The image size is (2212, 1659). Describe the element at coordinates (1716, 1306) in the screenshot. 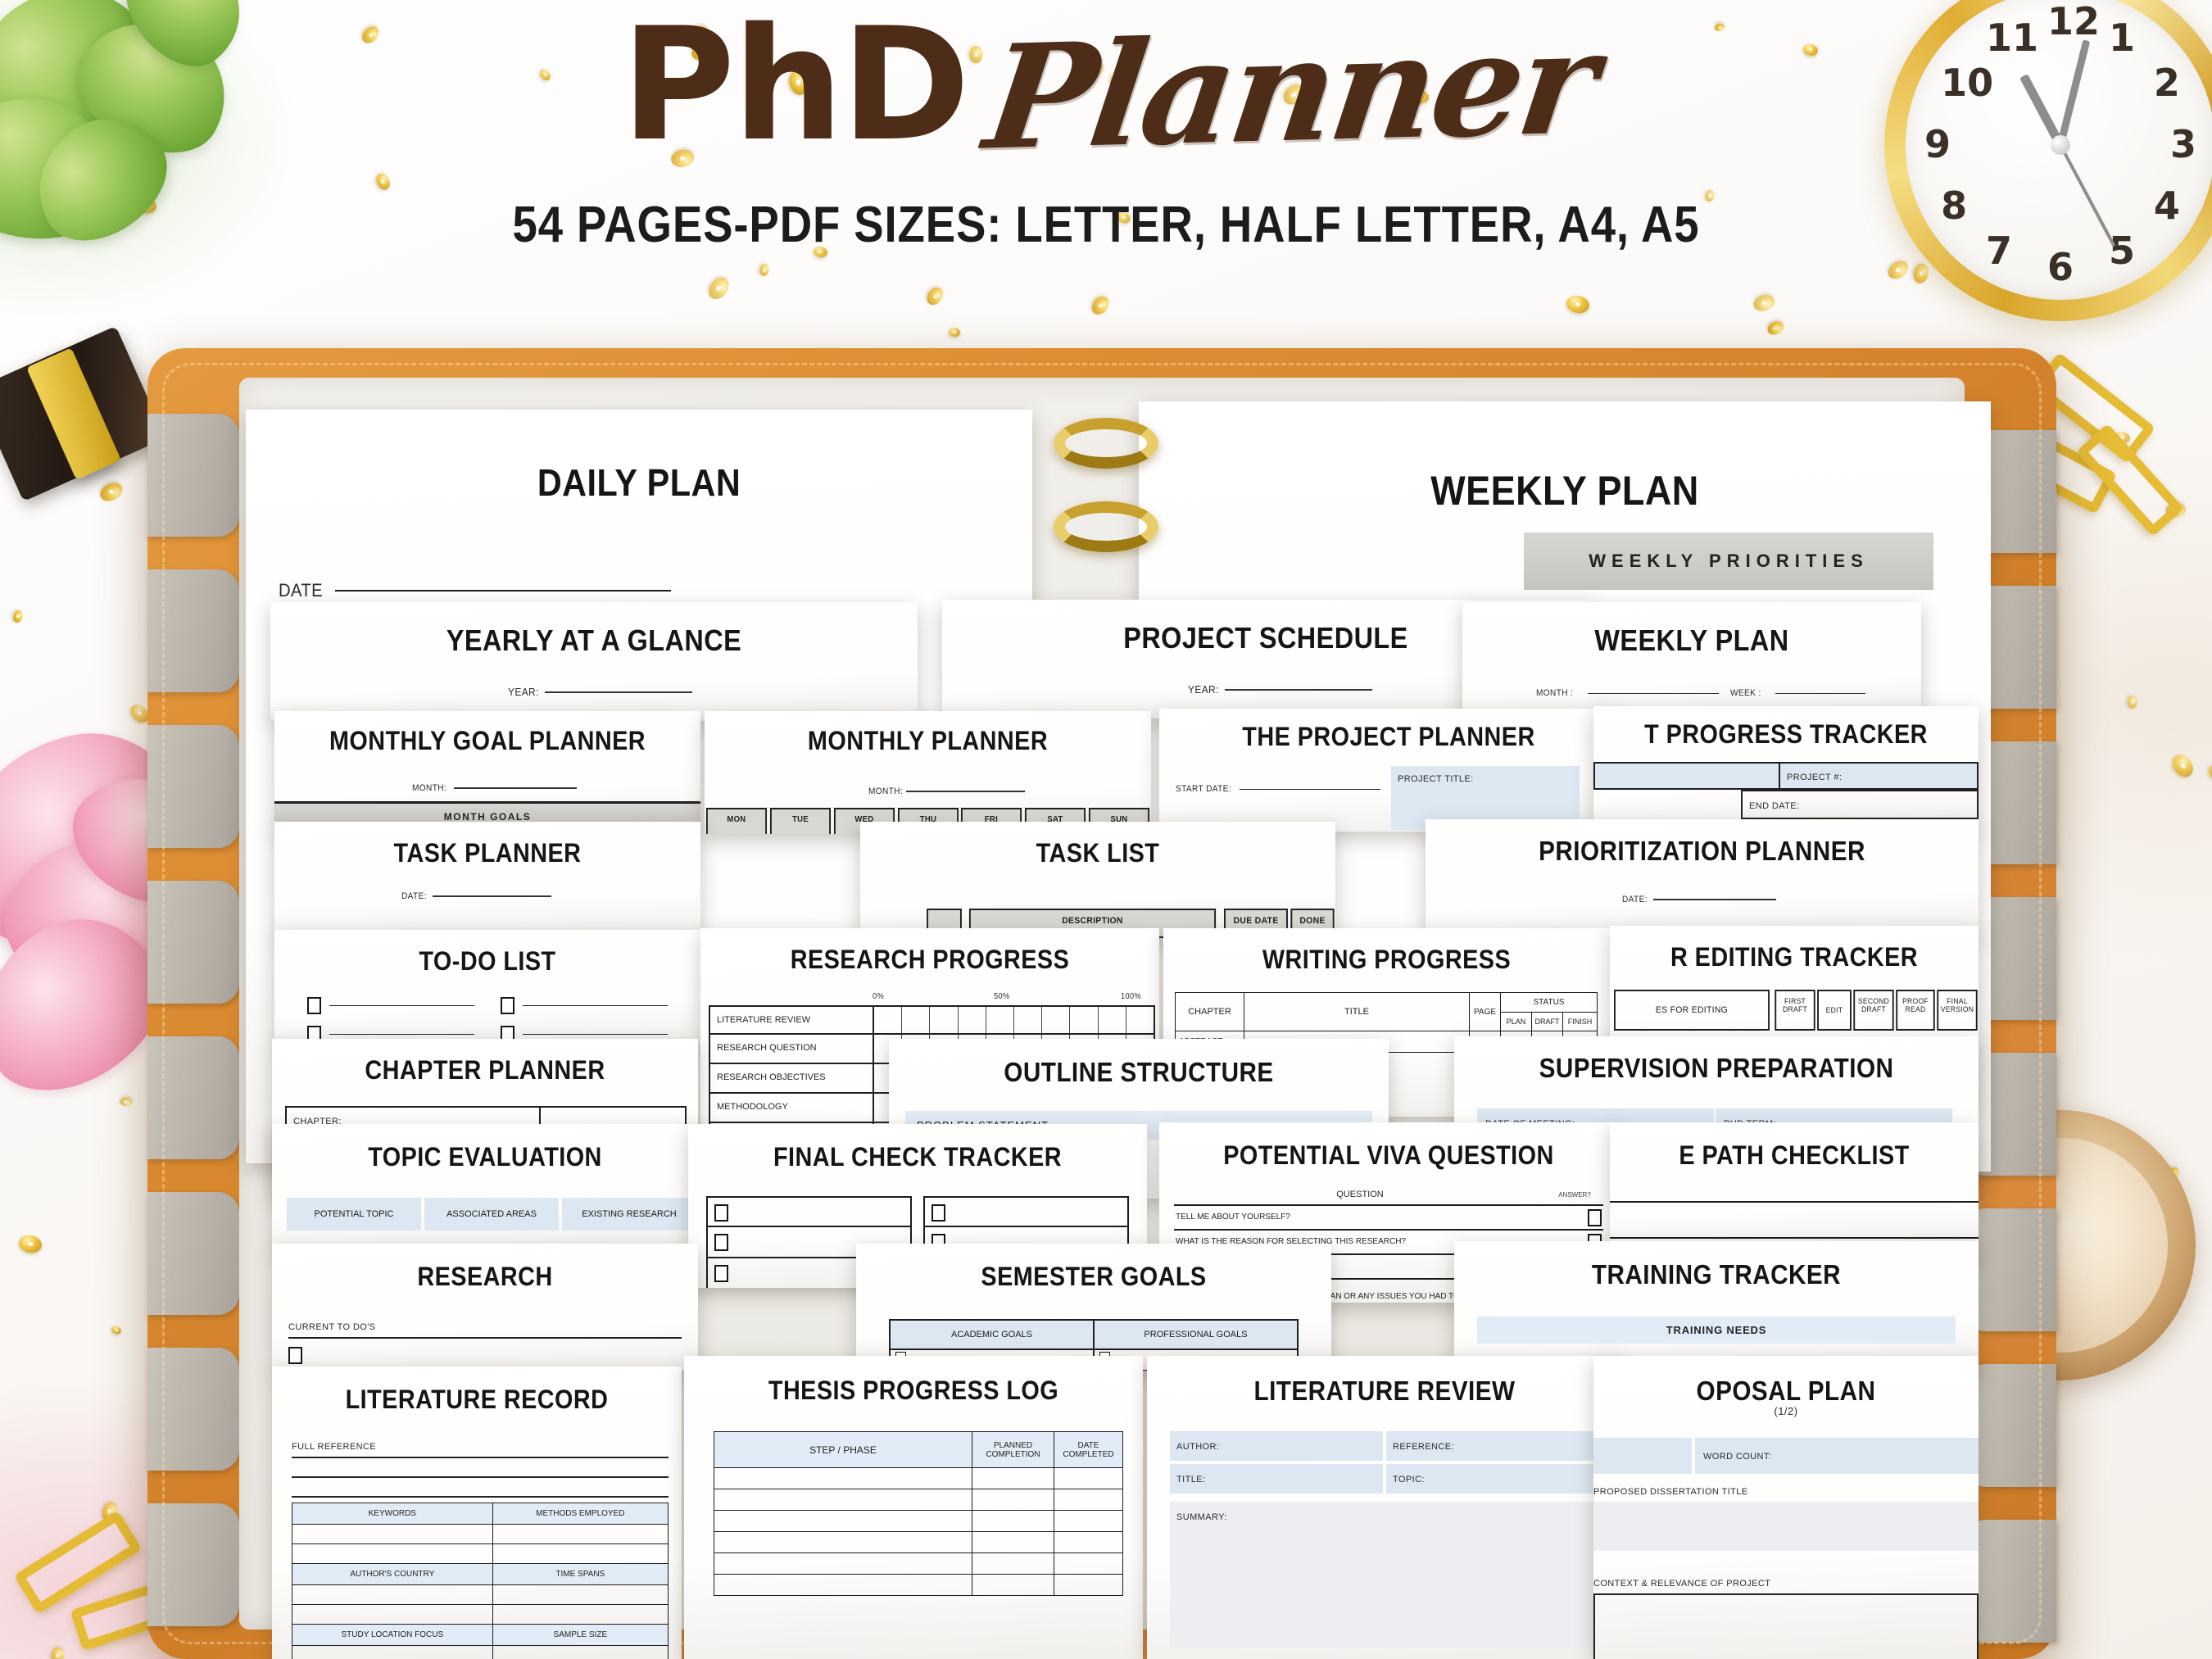

I see `page-training-tracker: TRAINING TRACKER TRAINING NEEDS` at that location.